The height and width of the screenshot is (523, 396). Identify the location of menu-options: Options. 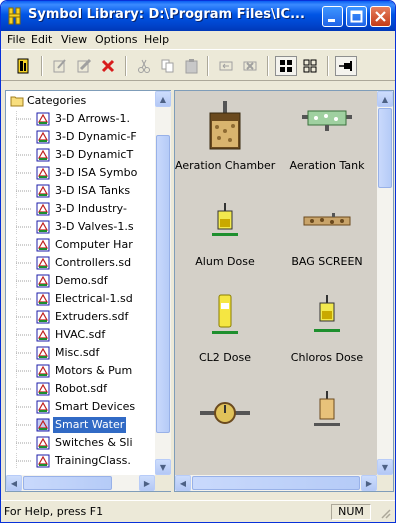
(116, 40).